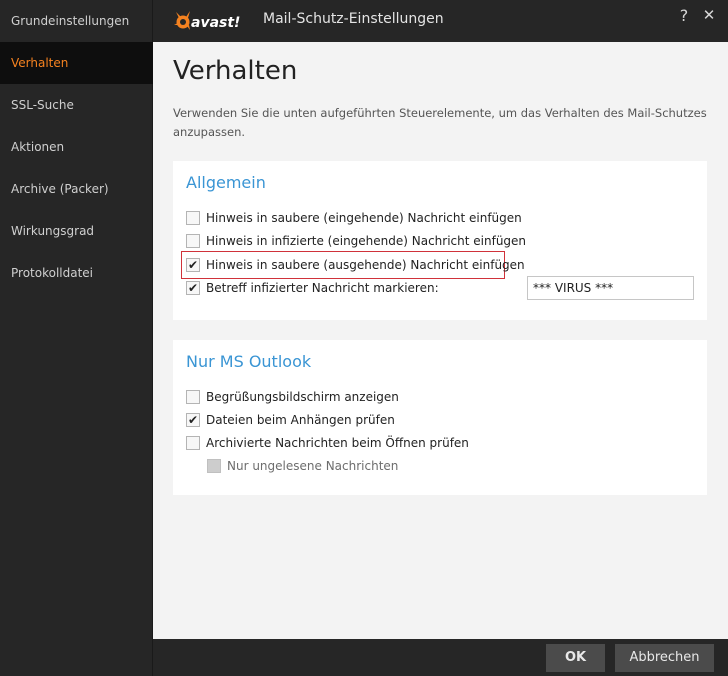  Describe the element at coordinates (610, 288) in the screenshot. I see `subject-tag-input` at that location.